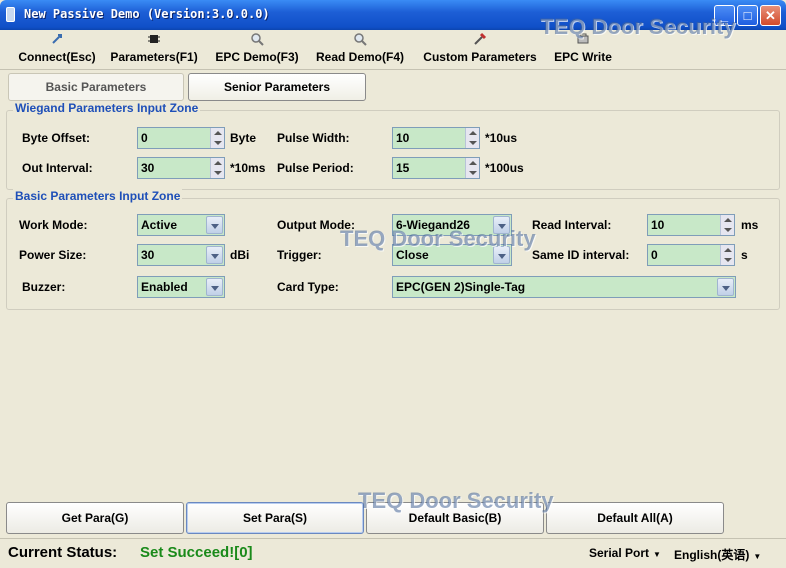 This screenshot has width=786, height=568. I want to click on buzzer-select: Enabled, so click(181, 287).